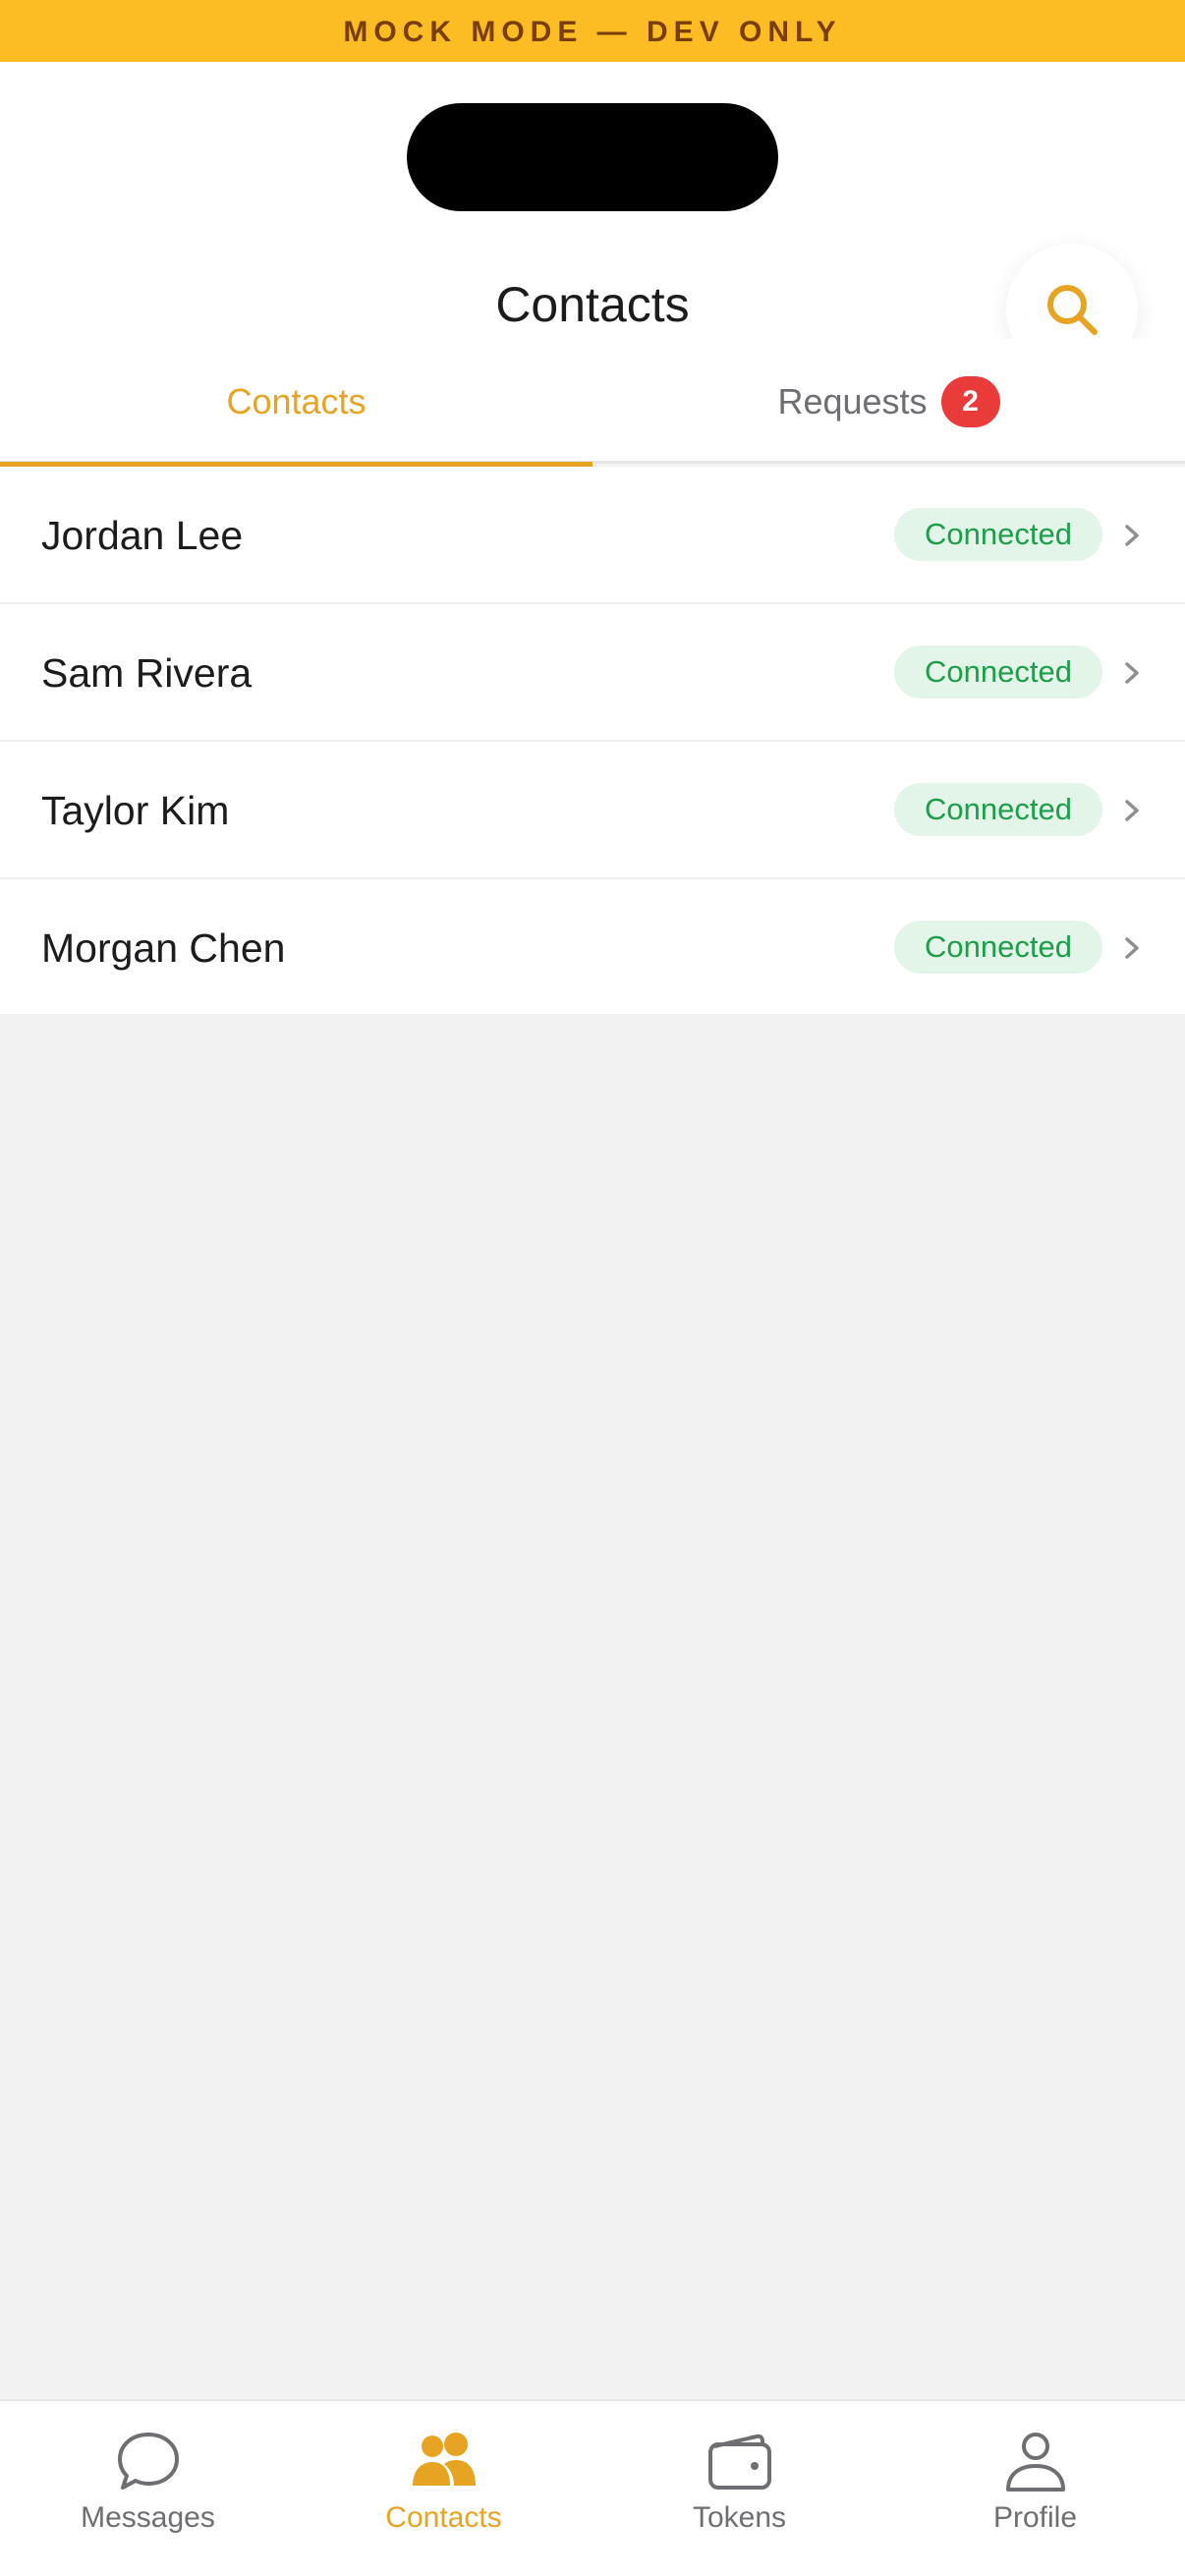 The image size is (1185, 2576). What do you see at coordinates (444, 2459) in the screenshot?
I see `people-icon` at bounding box center [444, 2459].